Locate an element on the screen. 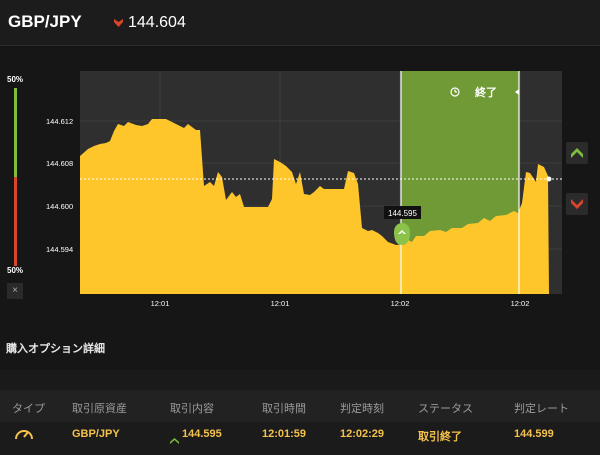  current-price: 144.604 is located at coordinates (157, 22).